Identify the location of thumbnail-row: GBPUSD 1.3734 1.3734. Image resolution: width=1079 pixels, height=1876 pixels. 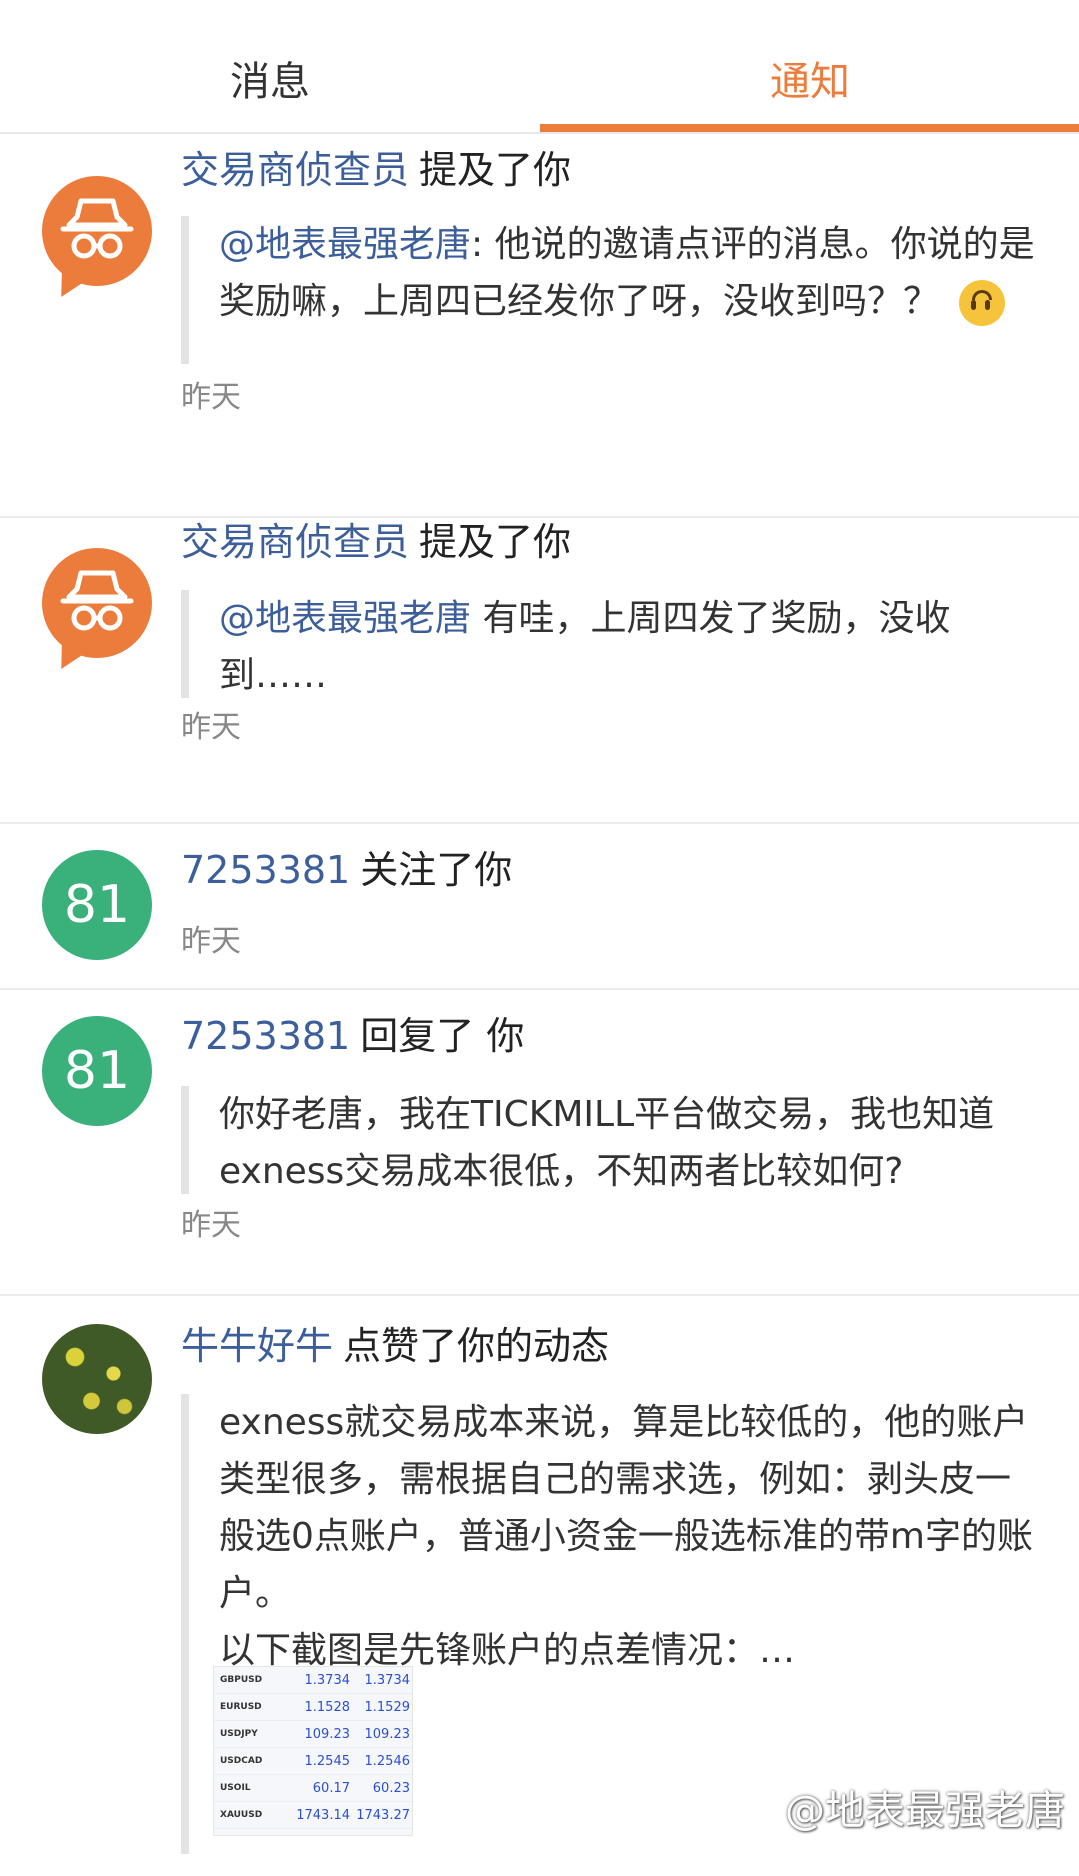
(313, 1680).